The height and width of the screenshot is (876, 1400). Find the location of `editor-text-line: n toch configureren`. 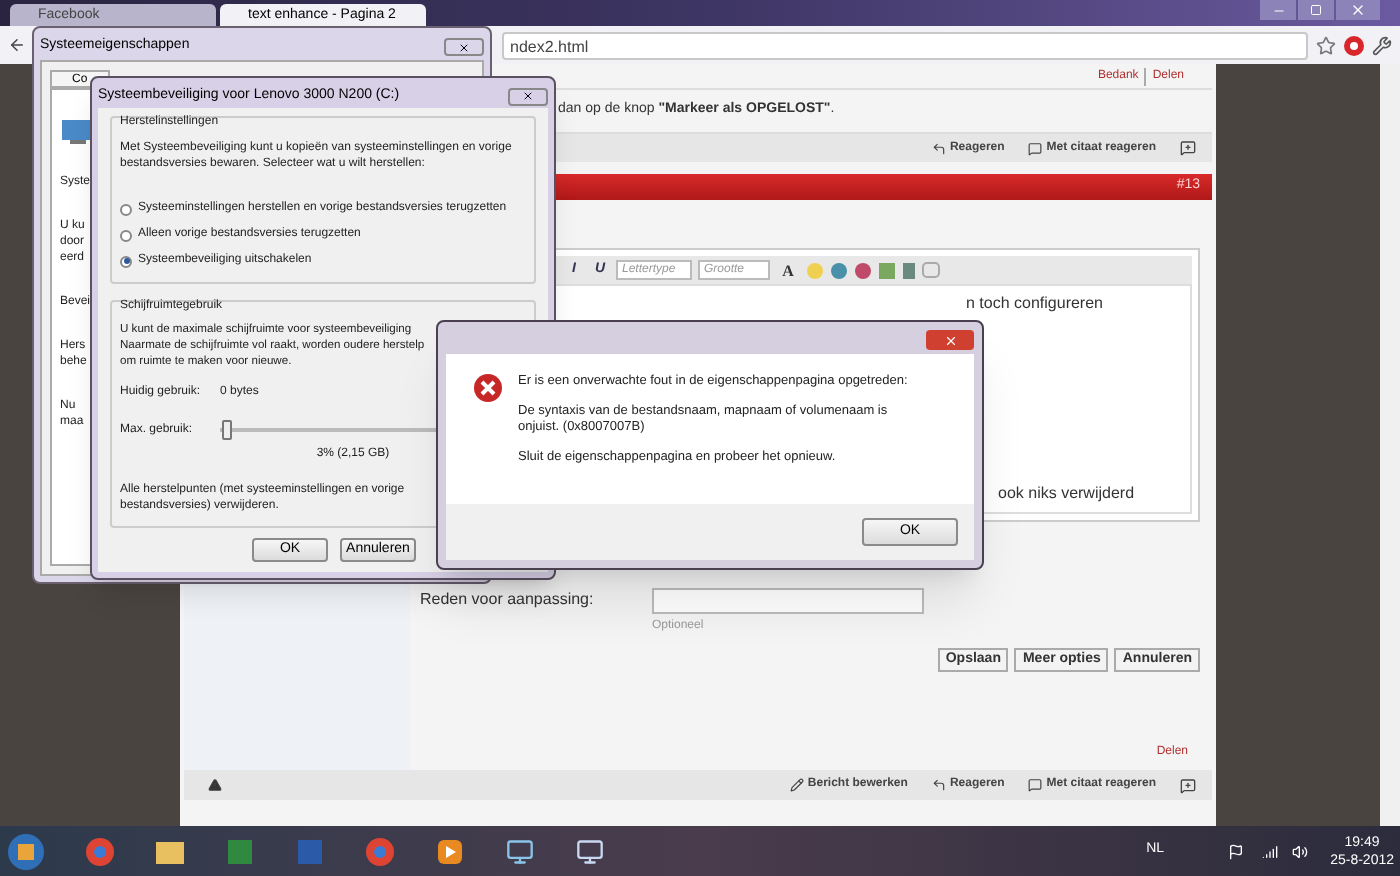

editor-text-line: n toch configureren is located at coordinates (1034, 304).